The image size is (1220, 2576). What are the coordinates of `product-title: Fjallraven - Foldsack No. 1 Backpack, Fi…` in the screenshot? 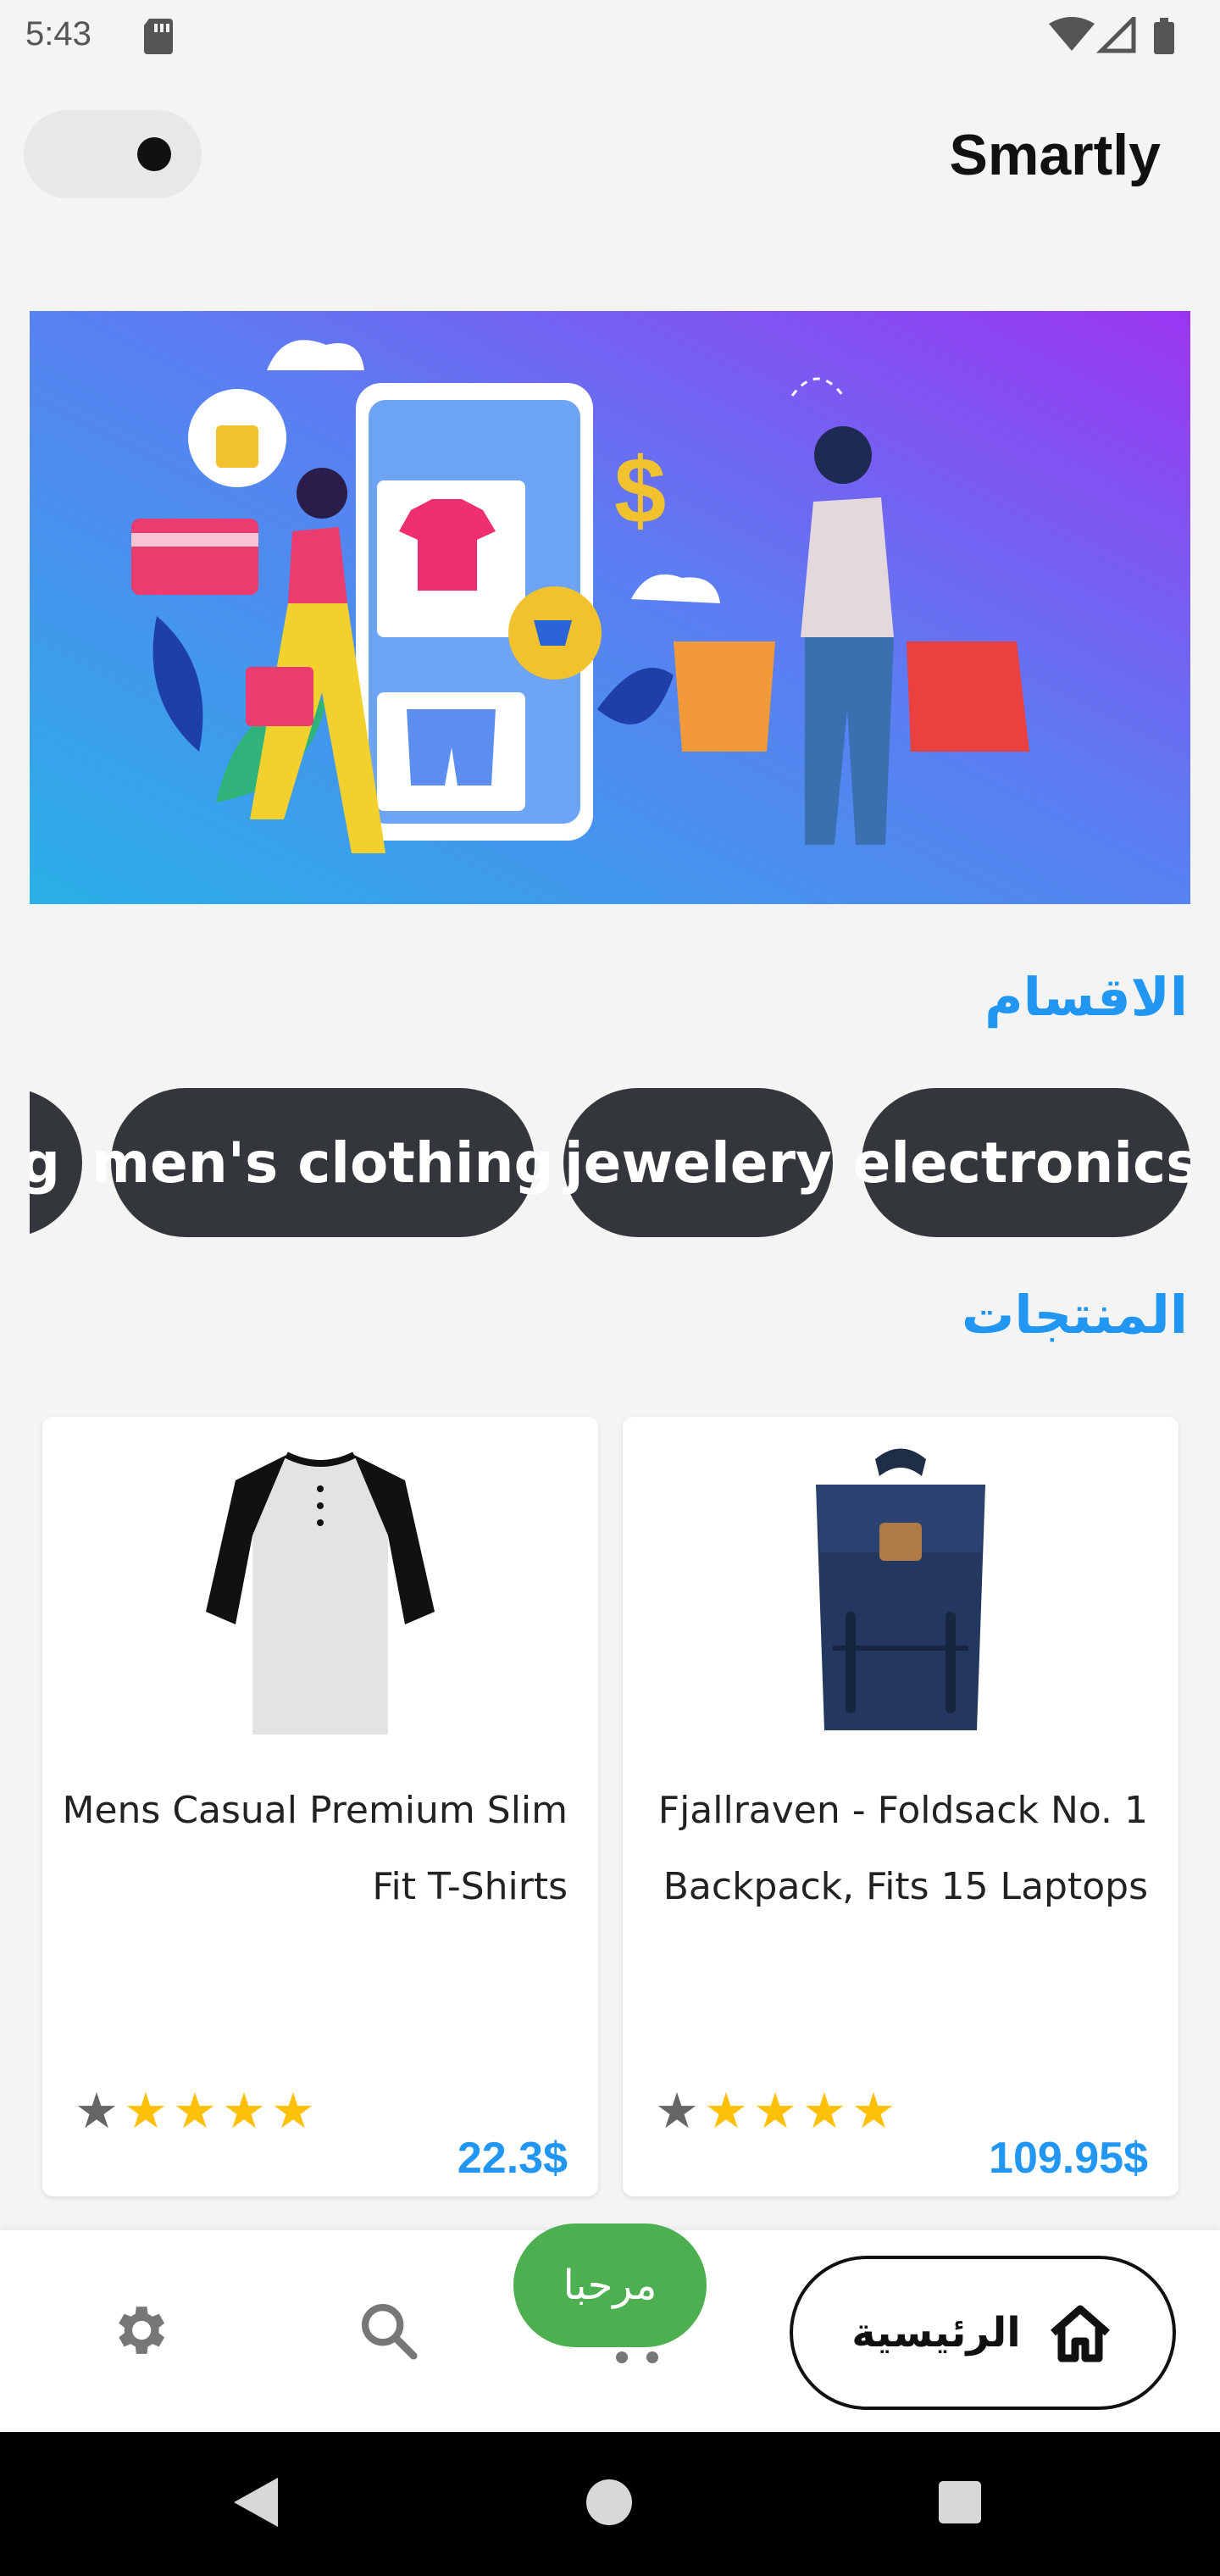 It's located at (902, 1848).